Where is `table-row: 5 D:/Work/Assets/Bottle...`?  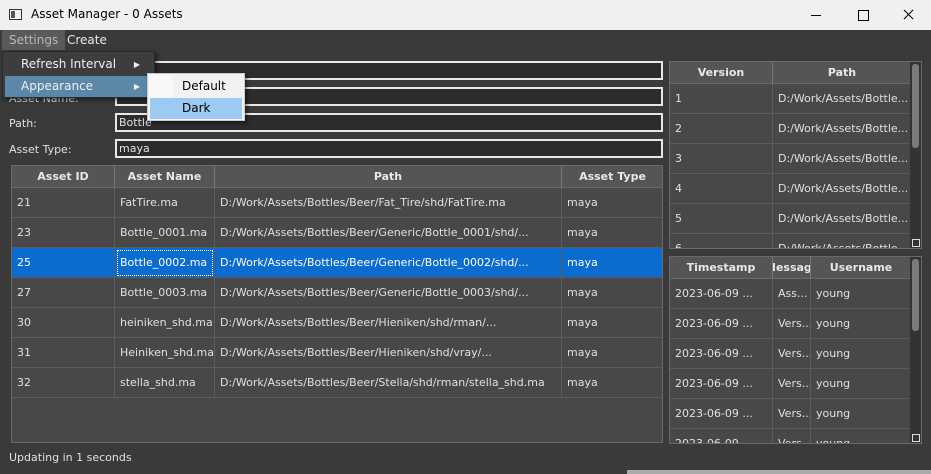
table-row: 5 D:/Work/Assets/Bottle... is located at coordinates (791, 219).